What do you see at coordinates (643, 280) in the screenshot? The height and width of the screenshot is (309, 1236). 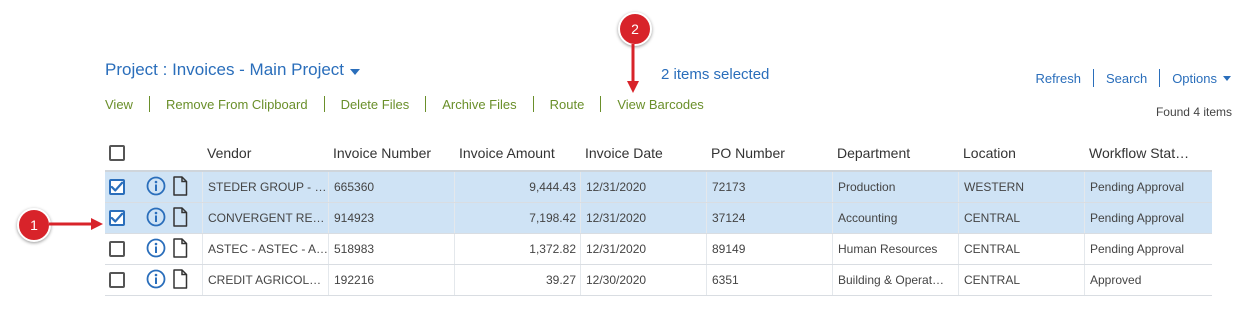 I see `invoice-date-cell: 12/30/2020` at bounding box center [643, 280].